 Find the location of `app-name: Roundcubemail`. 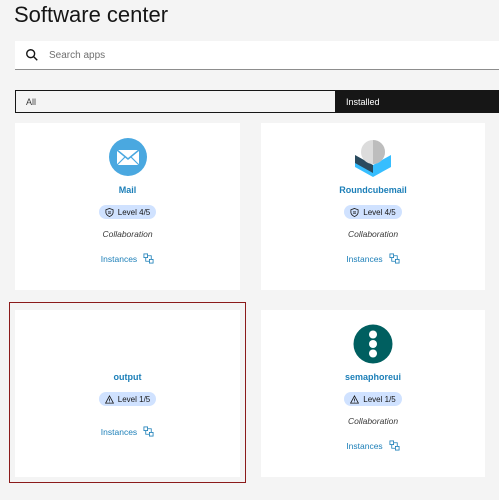

app-name: Roundcubemail is located at coordinates (373, 190).